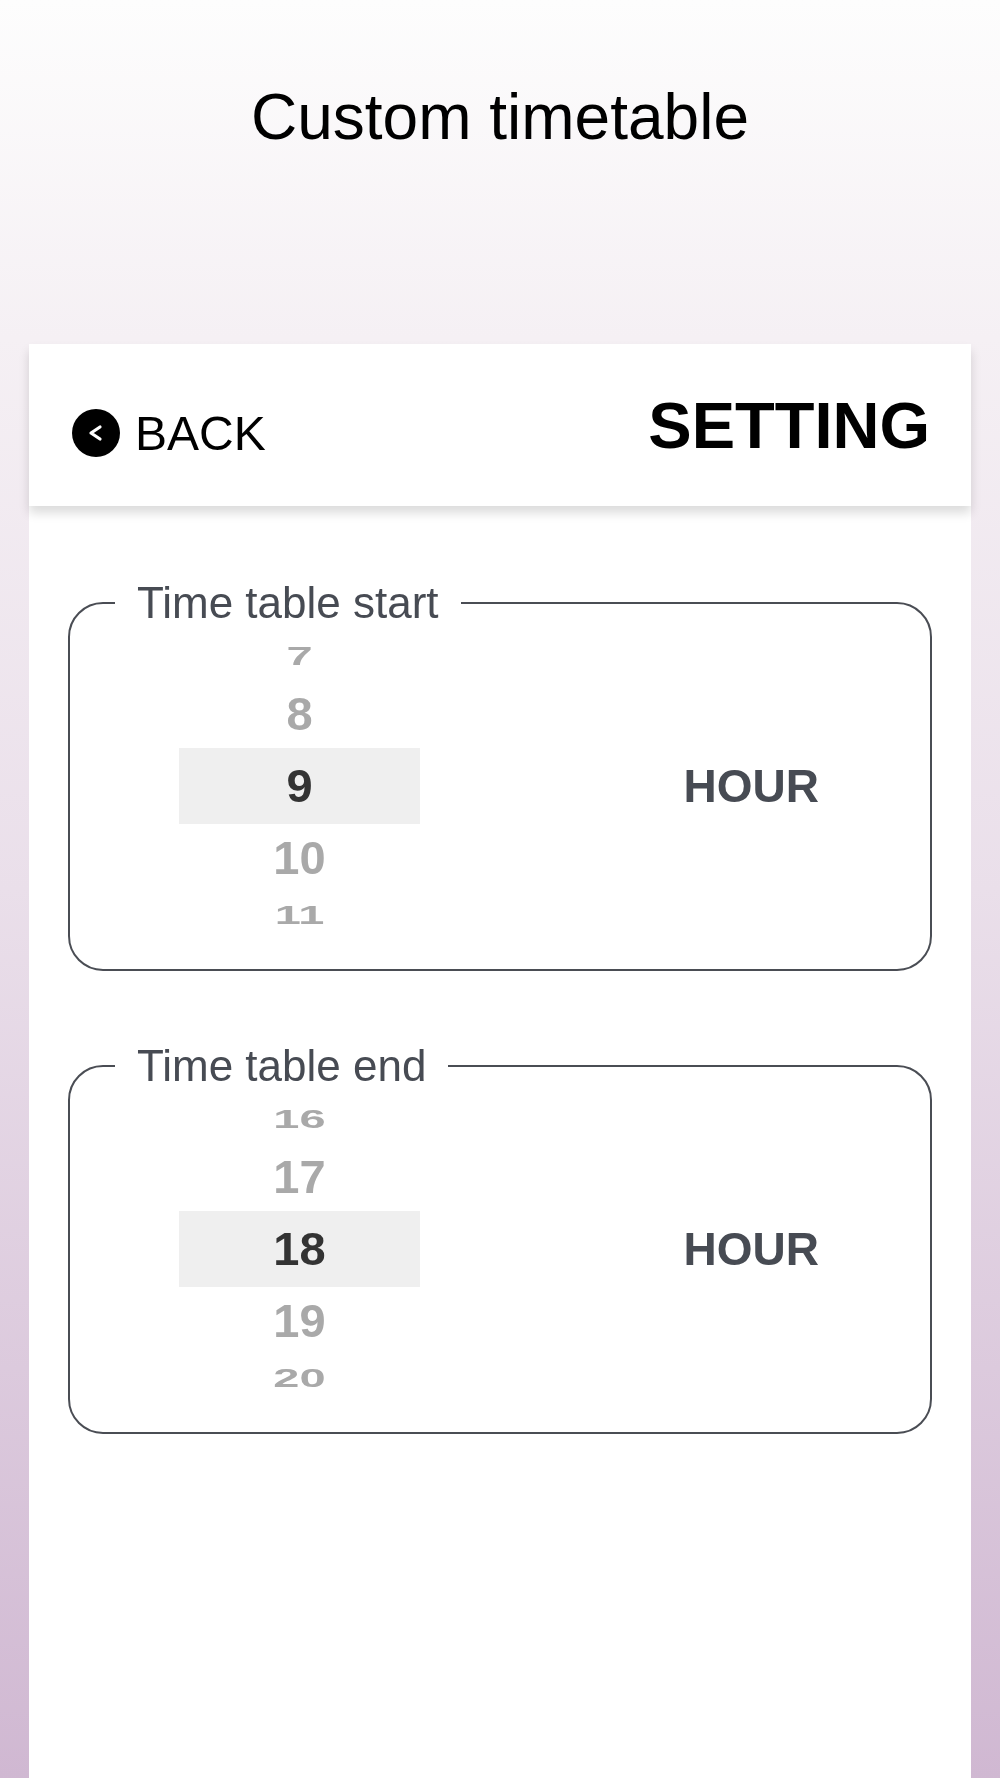 The width and height of the screenshot is (1000, 1778). Describe the element at coordinates (282, 1066) in the screenshot. I see `picker-legend: Time table end` at that location.